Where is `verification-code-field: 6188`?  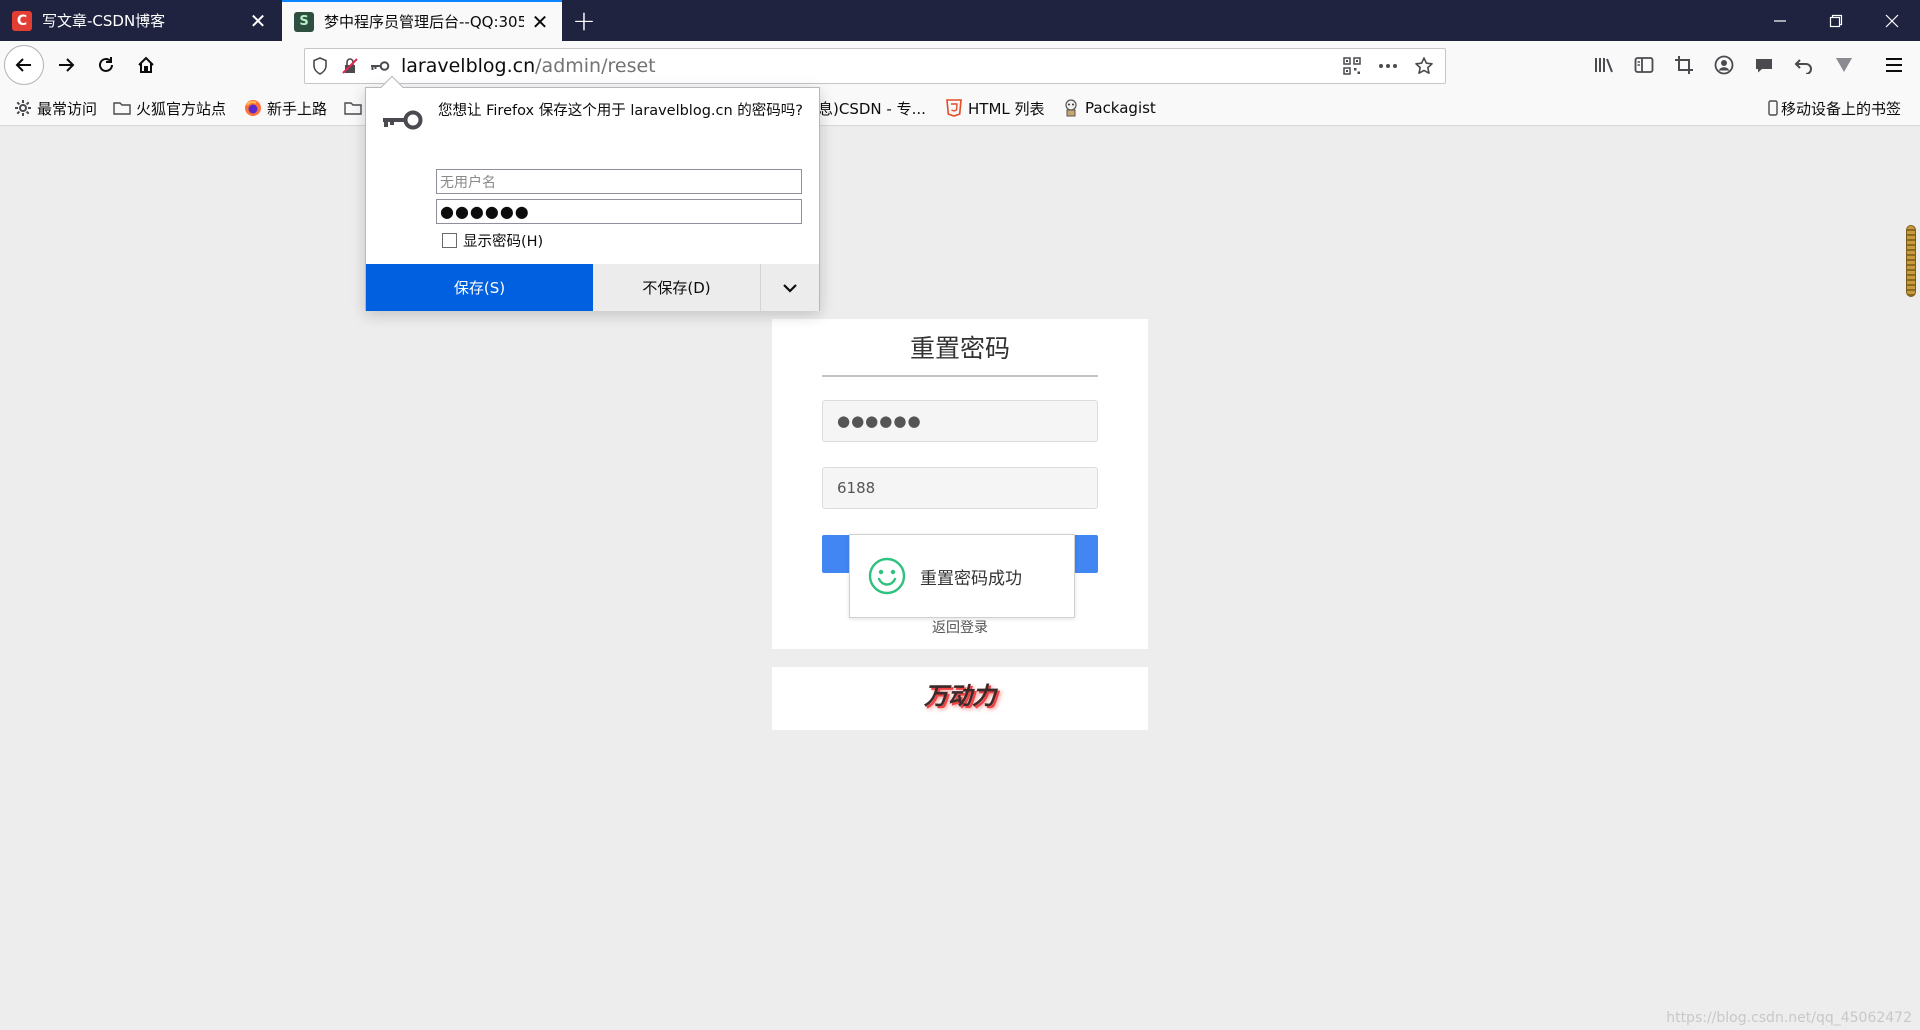 verification-code-field: 6188 is located at coordinates (960, 488).